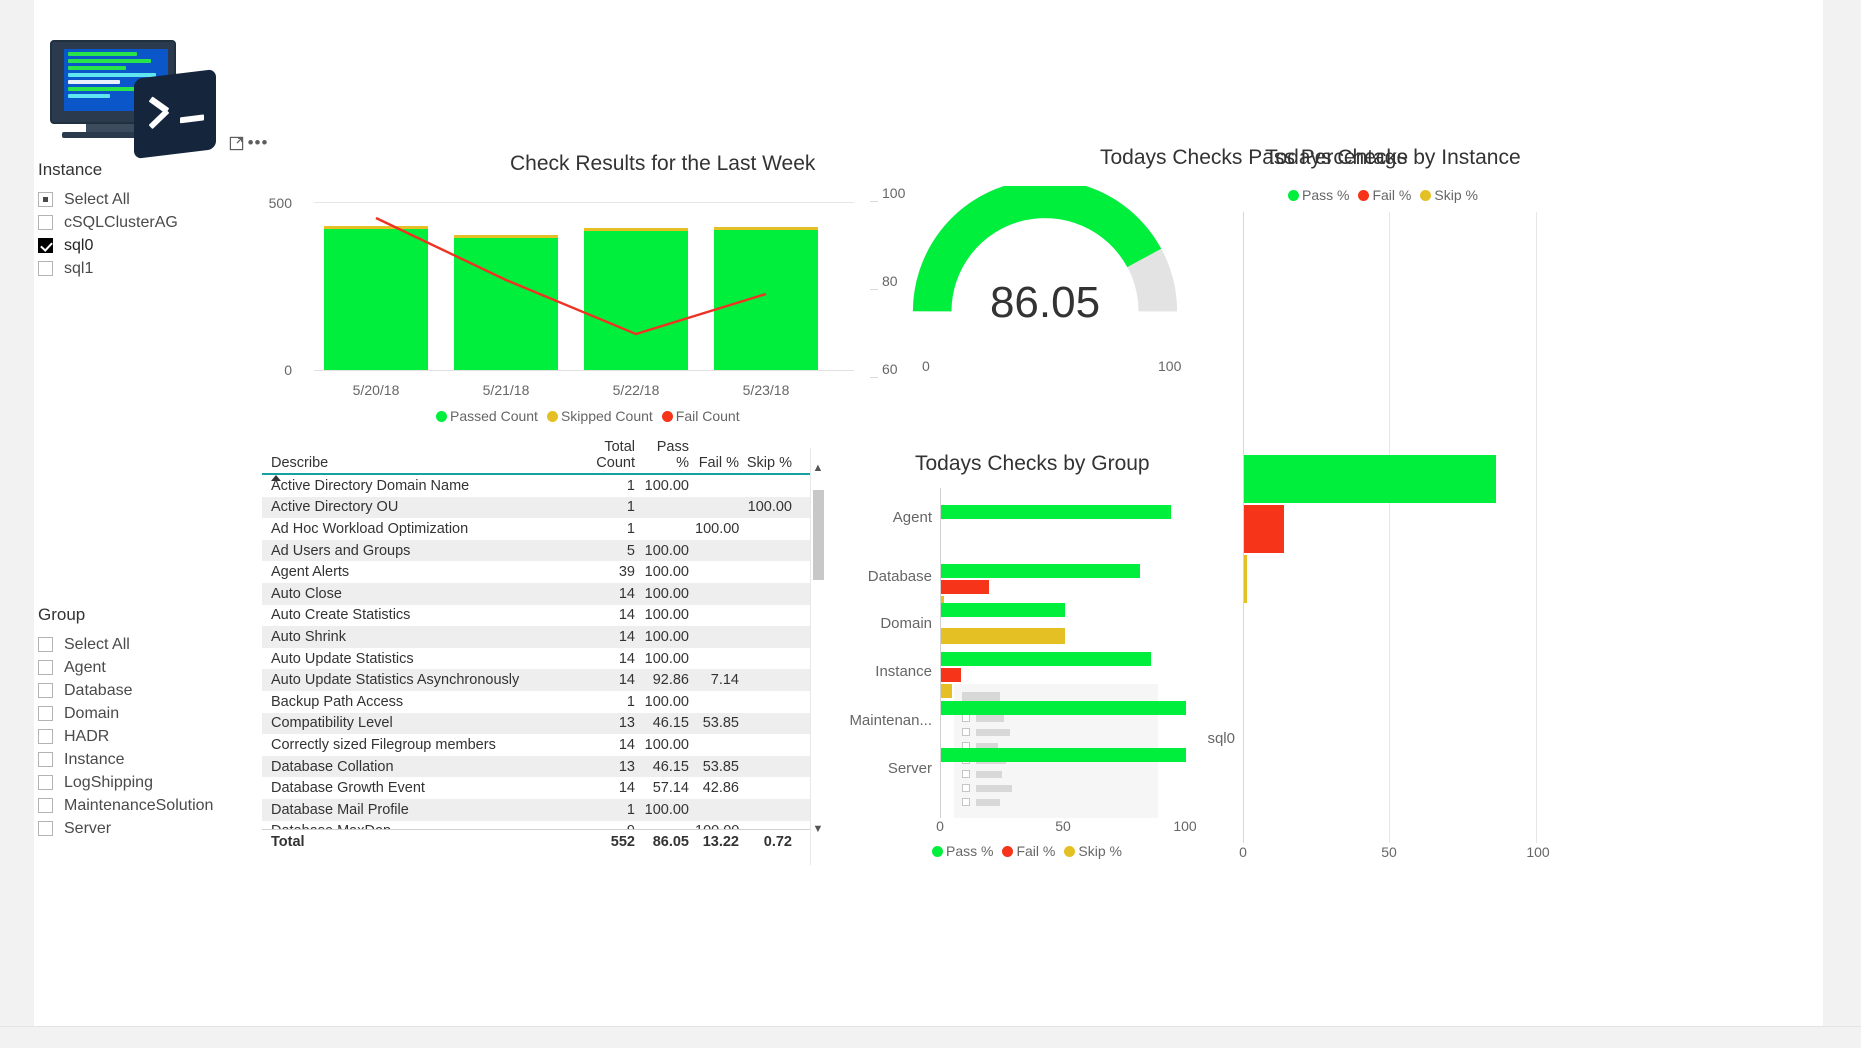 Image resolution: width=1861 pixels, height=1048 pixels. What do you see at coordinates (965, 587) in the screenshot?
I see `bar-fail-database` at bounding box center [965, 587].